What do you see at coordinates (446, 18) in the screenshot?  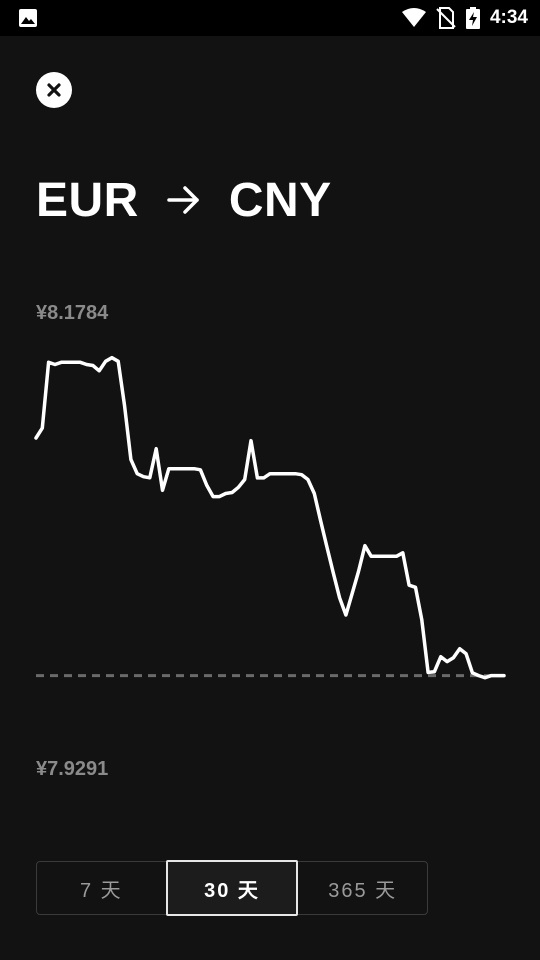 I see `no-sim-icon` at bounding box center [446, 18].